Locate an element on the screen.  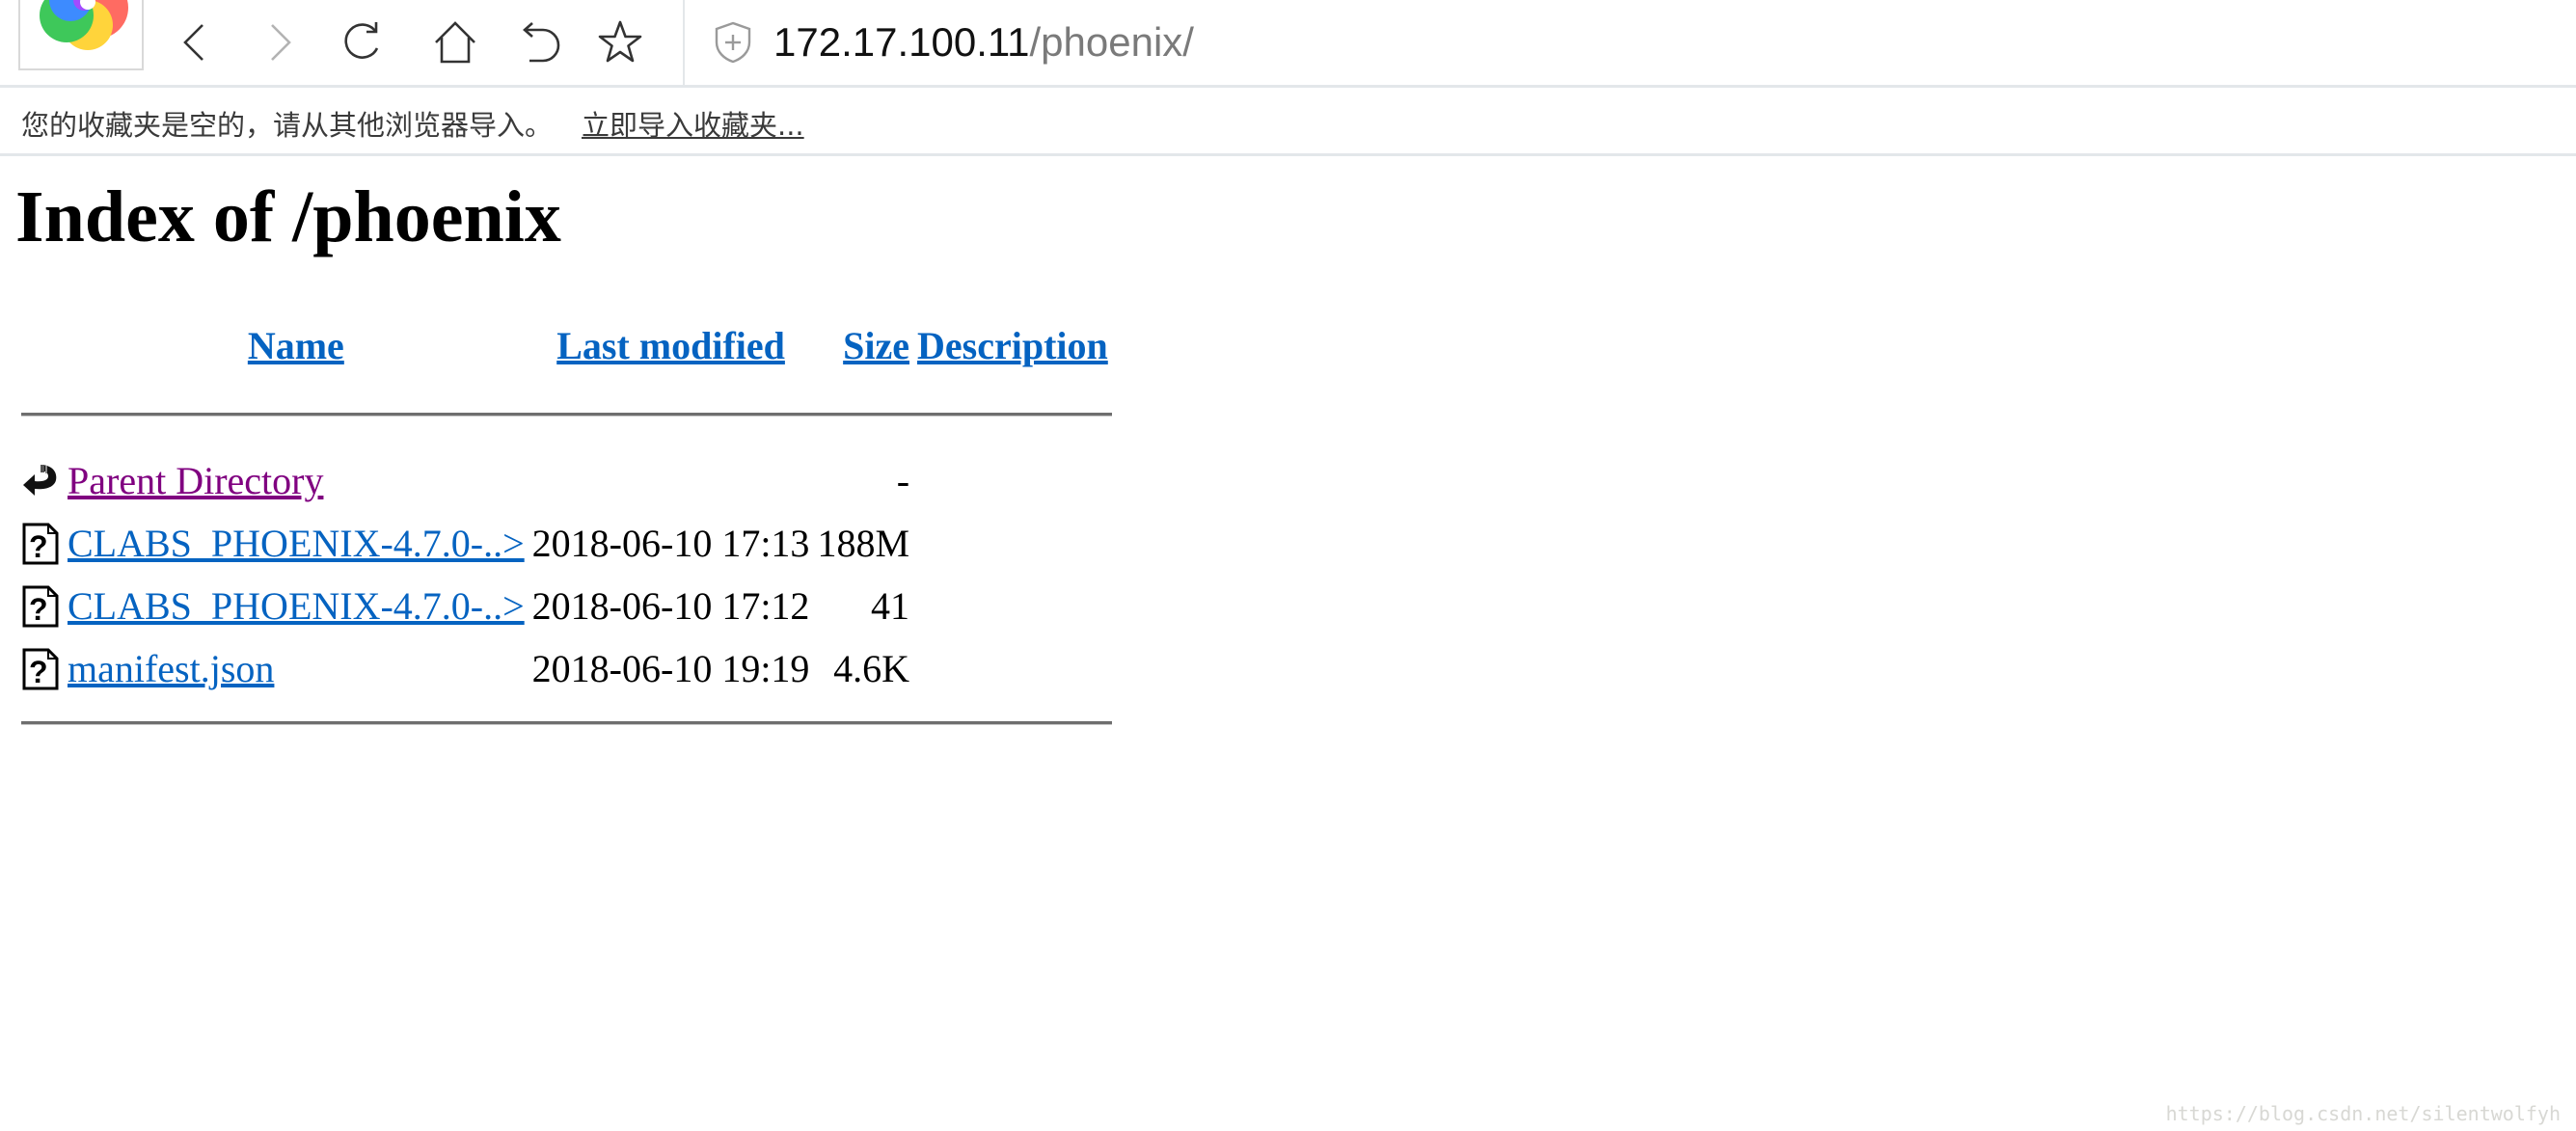
undo-icon is located at coordinates (541, 43).